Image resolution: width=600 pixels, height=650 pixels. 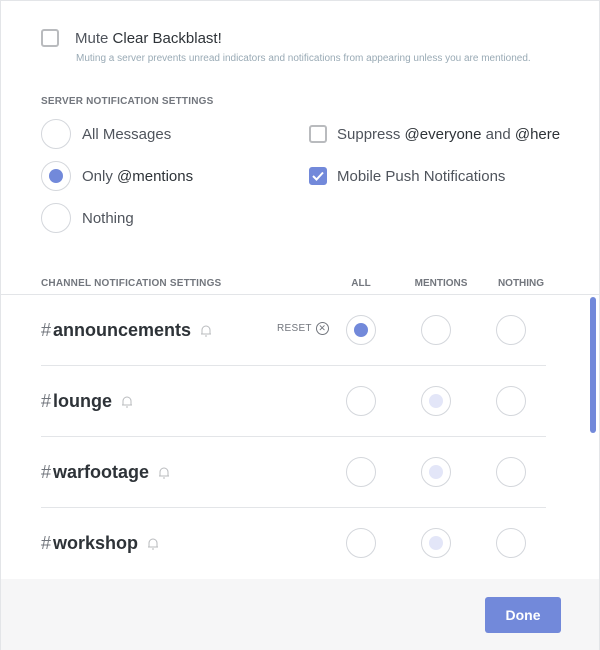 I want to click on mobile-push-option: Mobile Push Notifications, so click(x=407, y=176).